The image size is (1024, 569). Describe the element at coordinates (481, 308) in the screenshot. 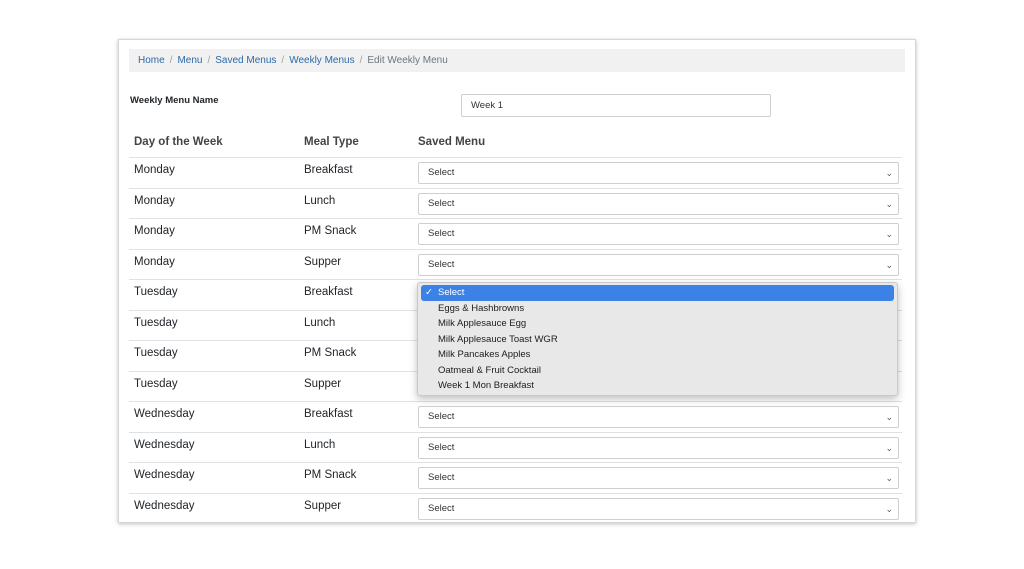

I see `dropdown-option-label: Eggs & Hashbrowns` at that location.